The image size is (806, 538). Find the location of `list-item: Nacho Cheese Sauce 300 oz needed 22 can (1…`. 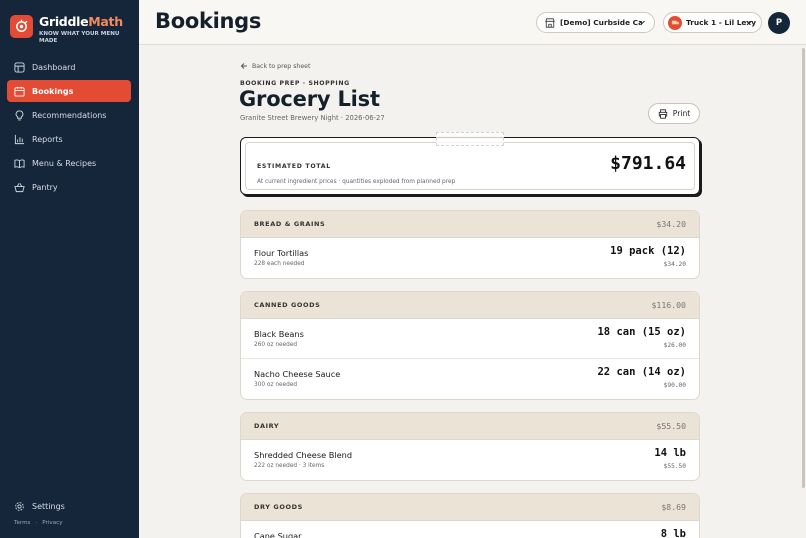

list-item: Nacho Cheese Sauce 300 oz needed 22 can (1… is located at coordinates (470, 379).